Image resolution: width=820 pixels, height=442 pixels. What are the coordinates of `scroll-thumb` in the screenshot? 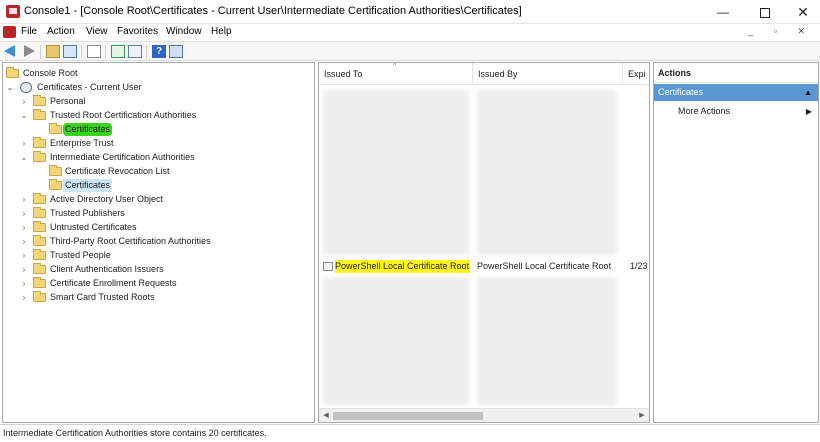 It's located at (408, 416).